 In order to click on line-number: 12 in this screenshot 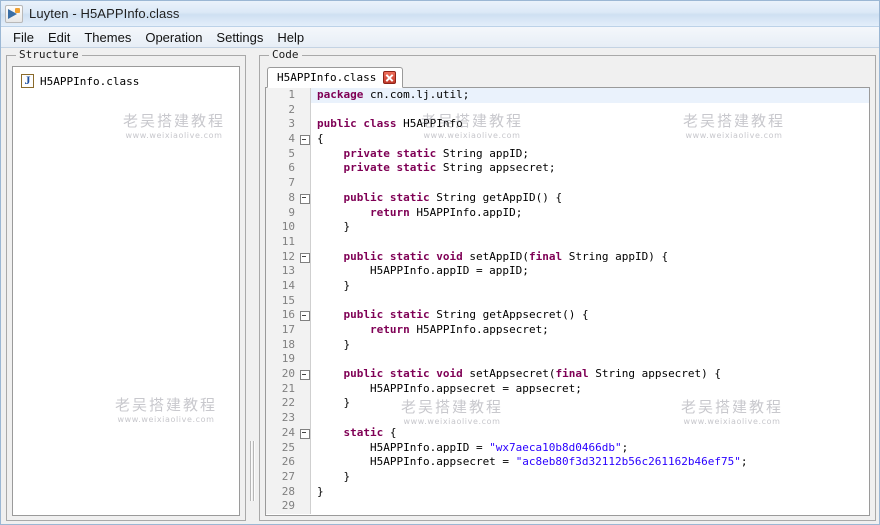, I will do `click(282, 257)`.